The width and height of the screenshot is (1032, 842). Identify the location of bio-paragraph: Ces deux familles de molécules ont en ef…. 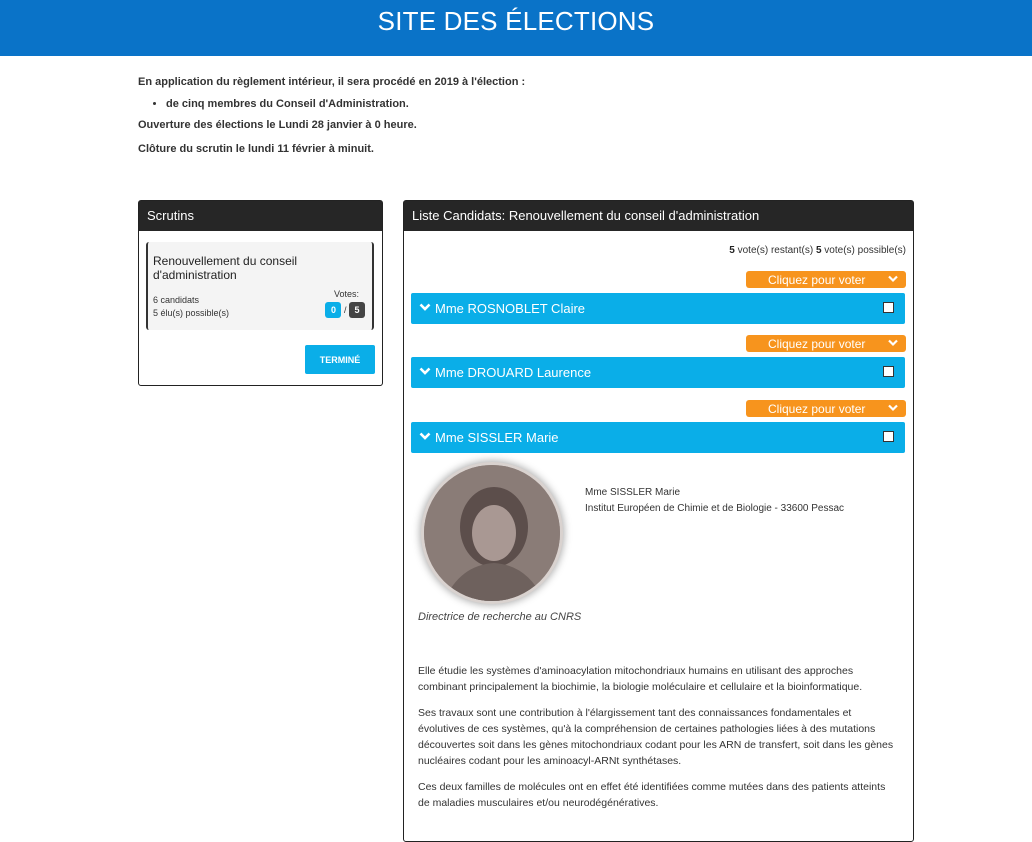
(652, 795).